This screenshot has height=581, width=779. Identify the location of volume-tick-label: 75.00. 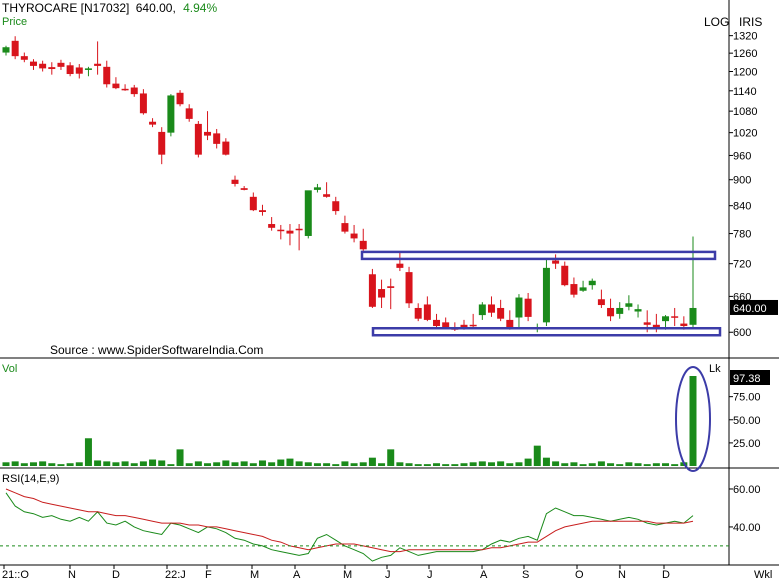
(747, 398).